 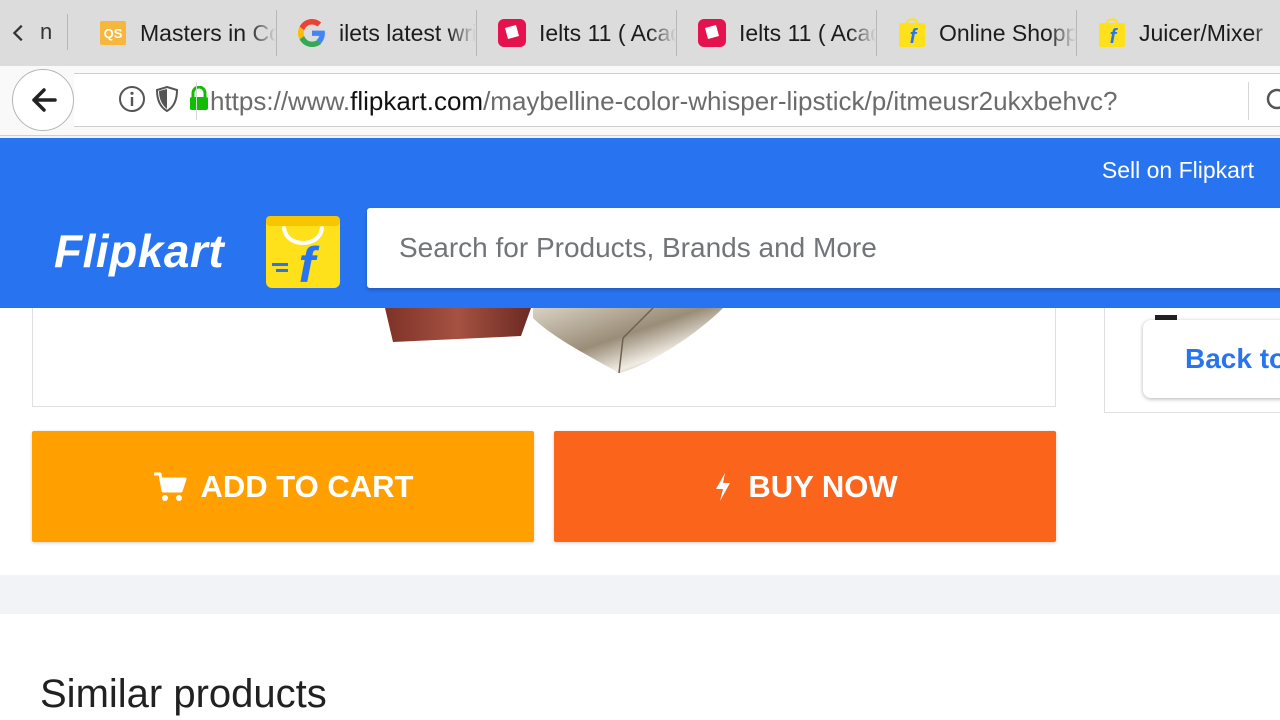 What do you see at coordinates (139, 251) in the screenshot?
I see `flipkart-logo: Flipkart` at bounding box center [139, 251].